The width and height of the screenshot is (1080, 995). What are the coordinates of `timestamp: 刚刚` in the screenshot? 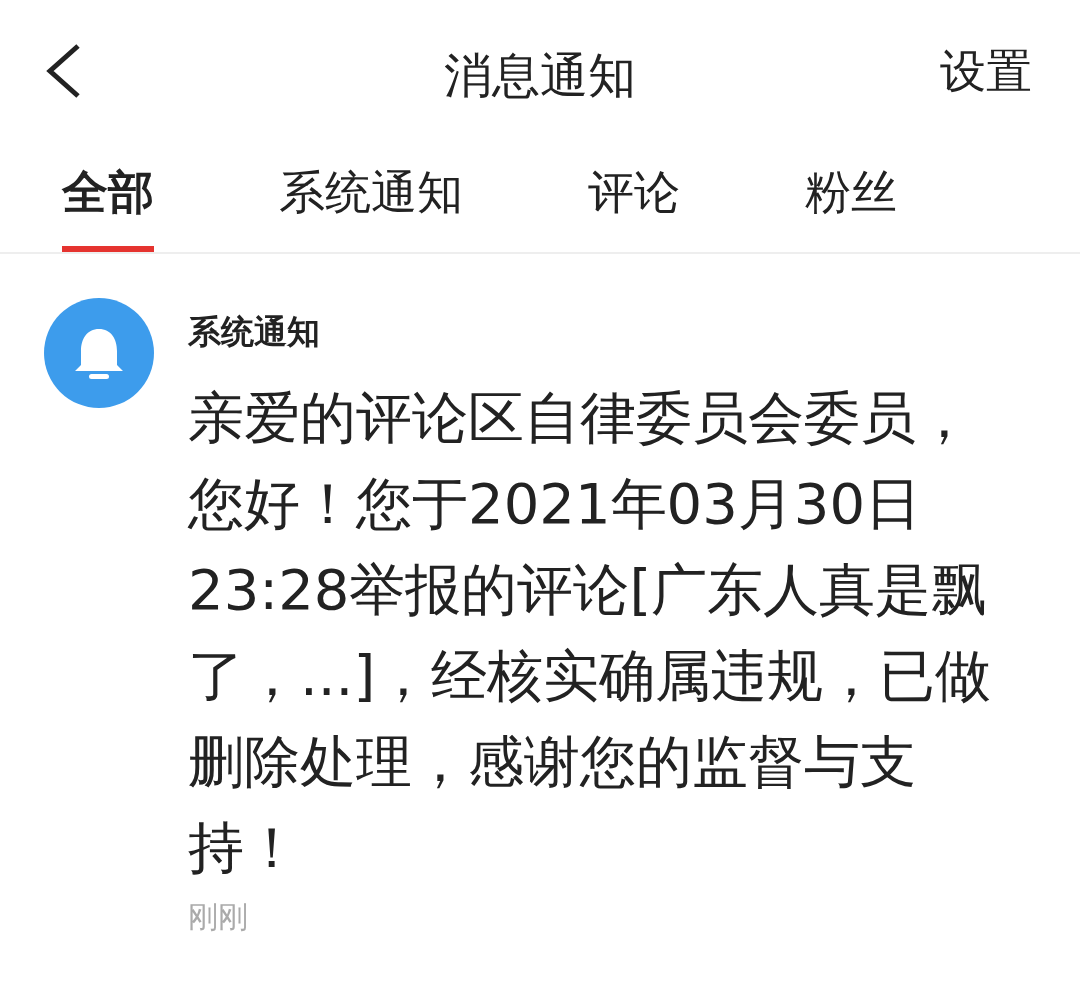 It's located at (218, 917).